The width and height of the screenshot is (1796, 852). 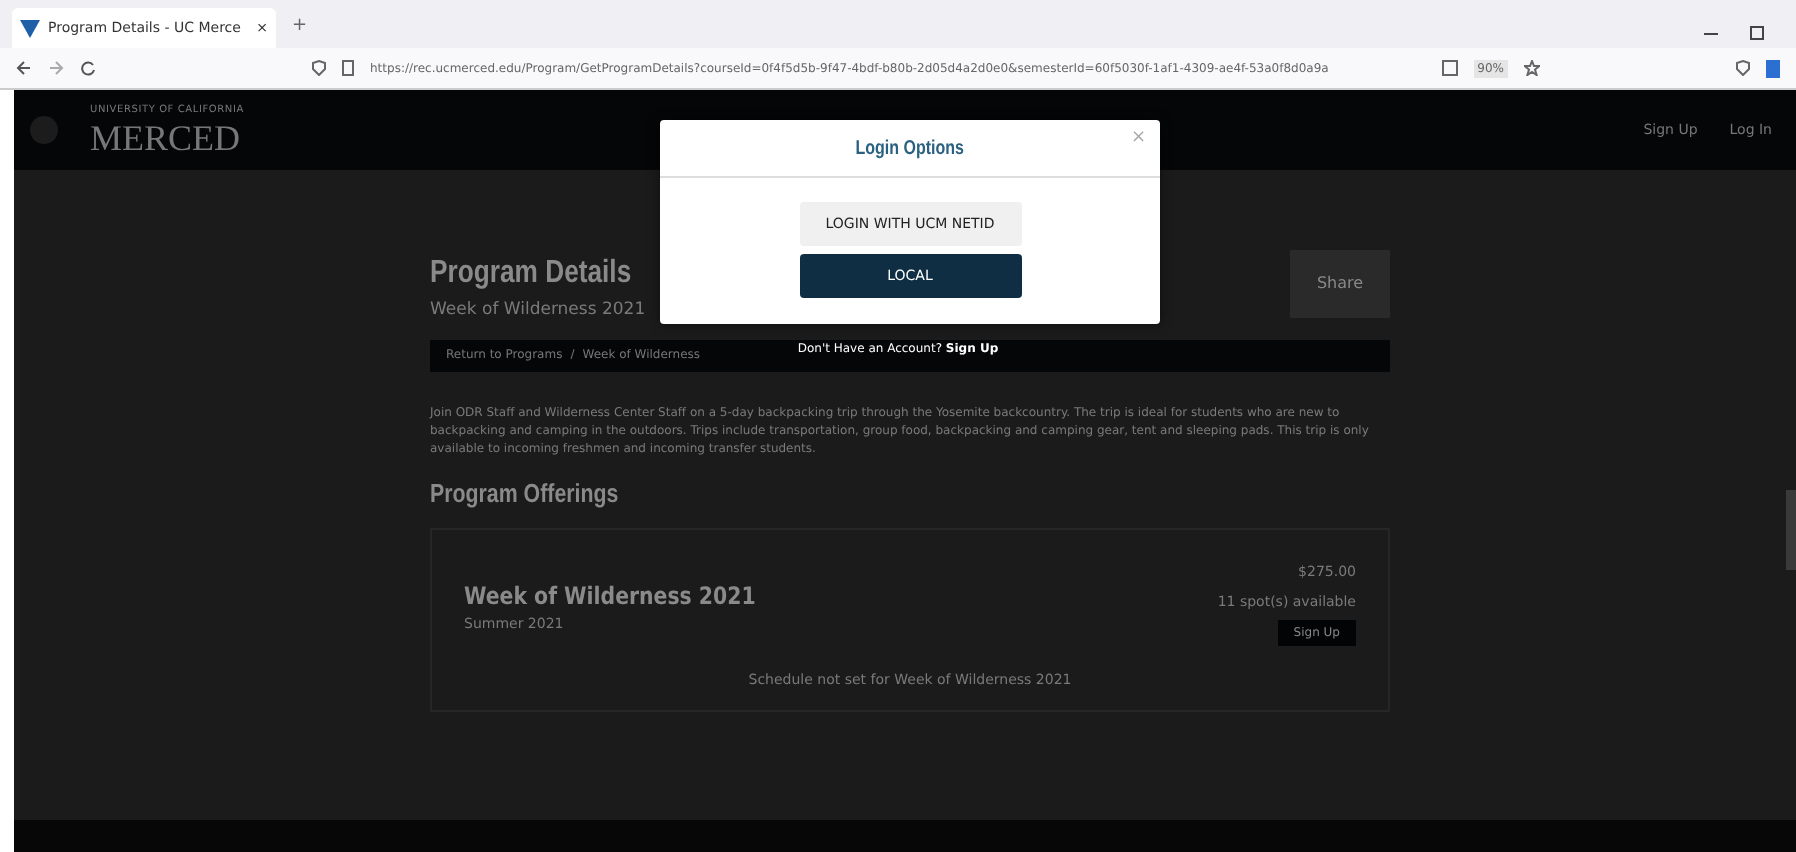 I want to click on reload-icon, so click(x=88, y=68).